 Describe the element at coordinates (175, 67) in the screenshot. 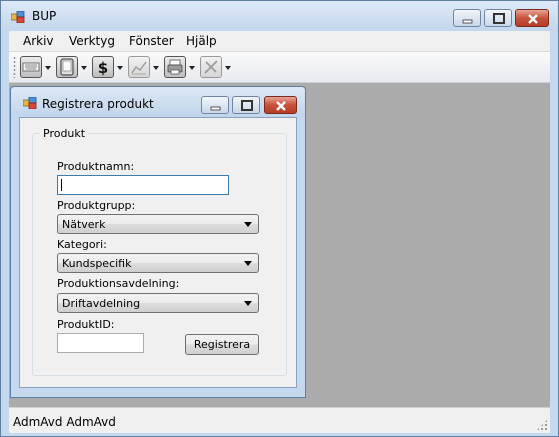

I see `printer-icon` at that location.